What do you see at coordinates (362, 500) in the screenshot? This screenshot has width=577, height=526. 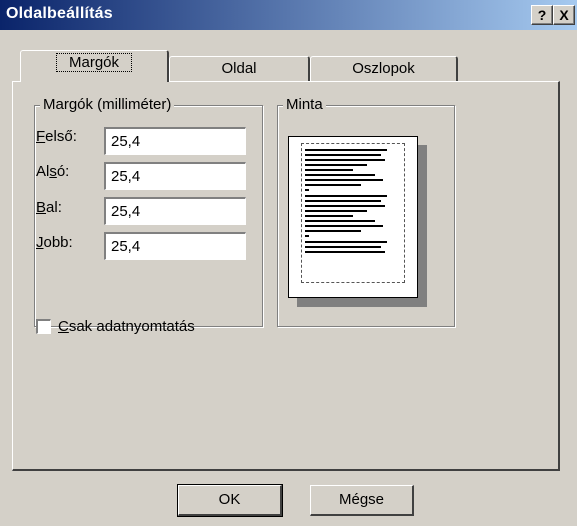 I see `cancel-button: Mégse` at bounding box center [362, 500].